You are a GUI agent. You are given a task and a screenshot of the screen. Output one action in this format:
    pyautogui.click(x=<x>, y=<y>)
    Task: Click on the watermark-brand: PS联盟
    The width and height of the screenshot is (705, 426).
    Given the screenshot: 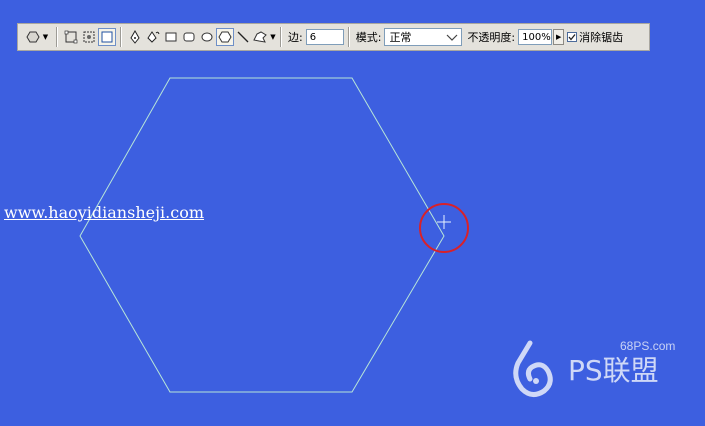 What is the action you would take?
    pyautogui.click(x=613, y=370)
    